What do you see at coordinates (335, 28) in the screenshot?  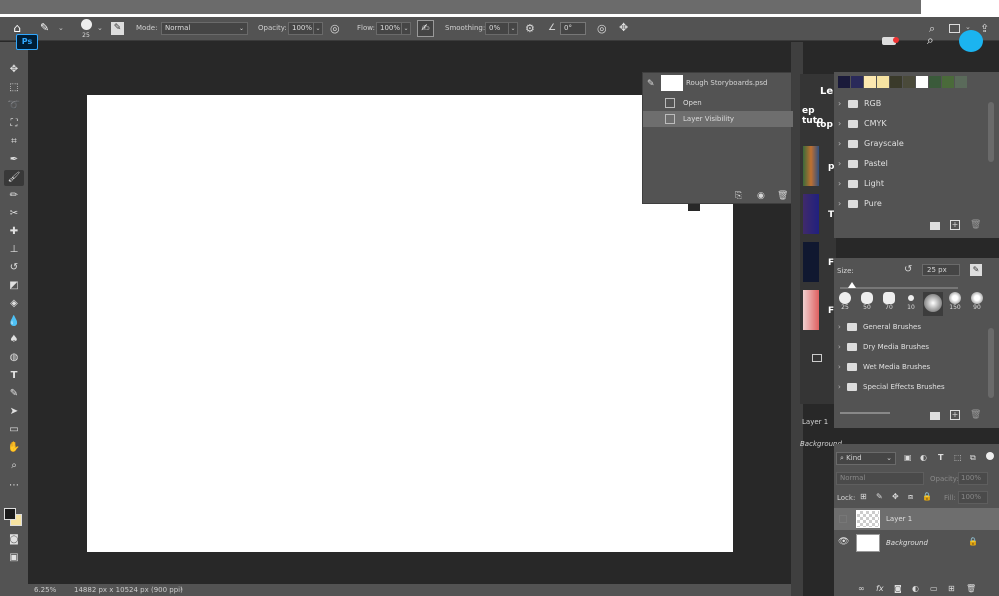 I see `pressure-opacity-icon: ◎` at bounding box center [335, 28].